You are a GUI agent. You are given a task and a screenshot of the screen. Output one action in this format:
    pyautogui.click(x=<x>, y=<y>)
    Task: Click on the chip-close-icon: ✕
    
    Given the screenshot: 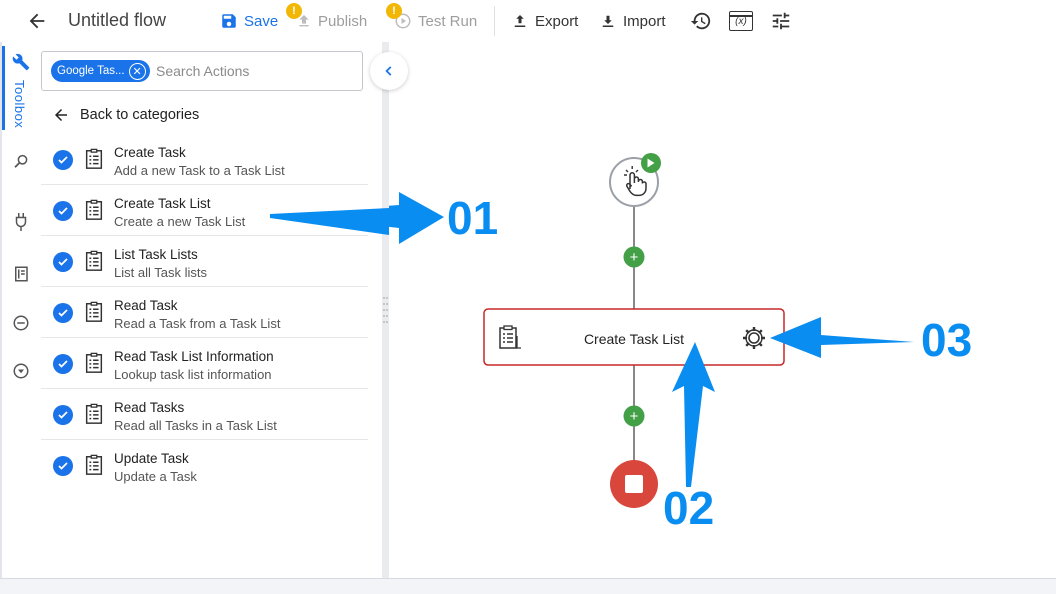 What is the action you would take?
    pyautogui.click(x=137, y=71)
    